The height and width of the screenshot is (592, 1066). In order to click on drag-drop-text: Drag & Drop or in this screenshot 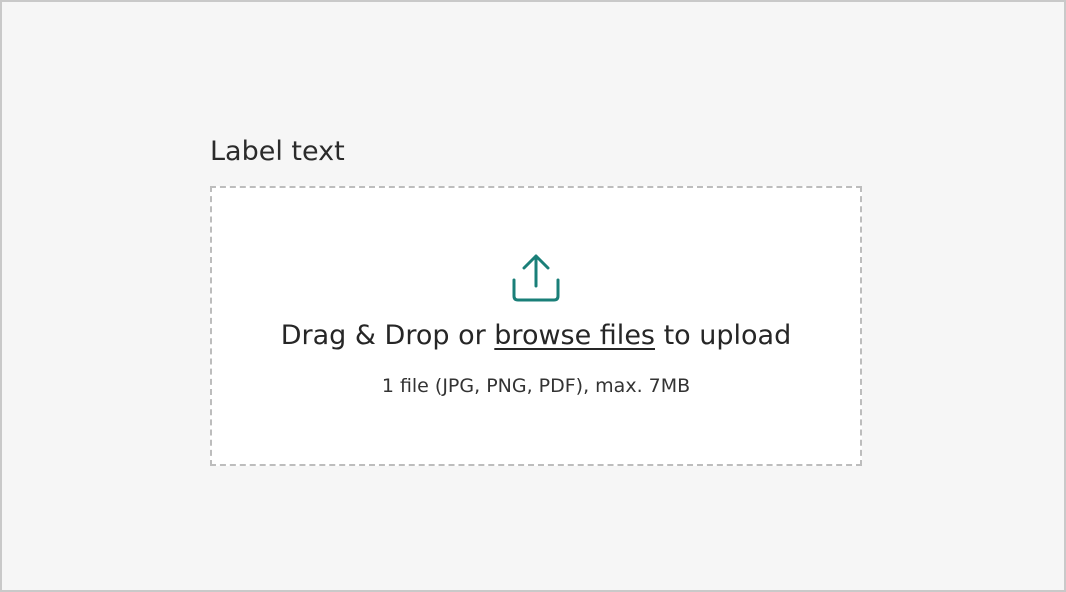, I will do `click(387, 335)`.